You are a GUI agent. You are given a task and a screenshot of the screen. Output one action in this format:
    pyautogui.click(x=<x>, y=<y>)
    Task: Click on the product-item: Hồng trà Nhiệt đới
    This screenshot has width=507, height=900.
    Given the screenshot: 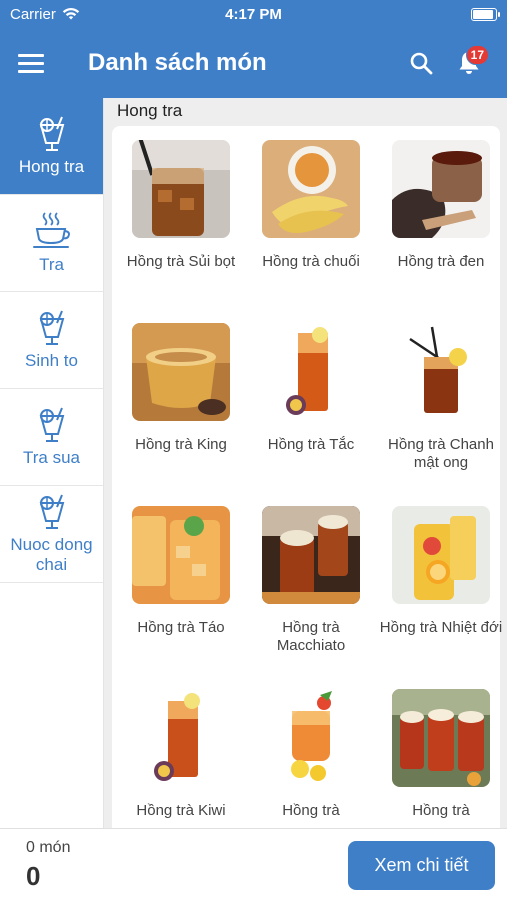 What is the action you would take?
    pyautogui.click(x=441, y=597)
    